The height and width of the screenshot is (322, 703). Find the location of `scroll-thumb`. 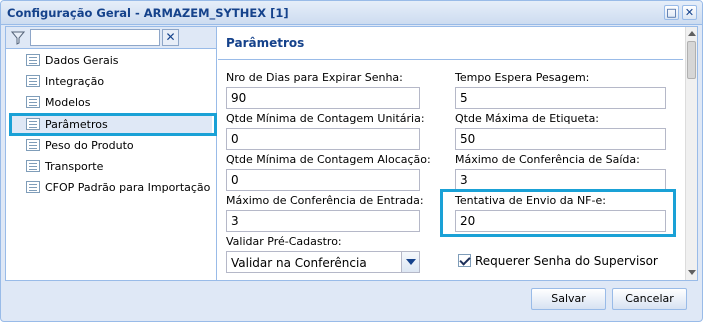

scroll-thumb is located at coordinates (691, 60).